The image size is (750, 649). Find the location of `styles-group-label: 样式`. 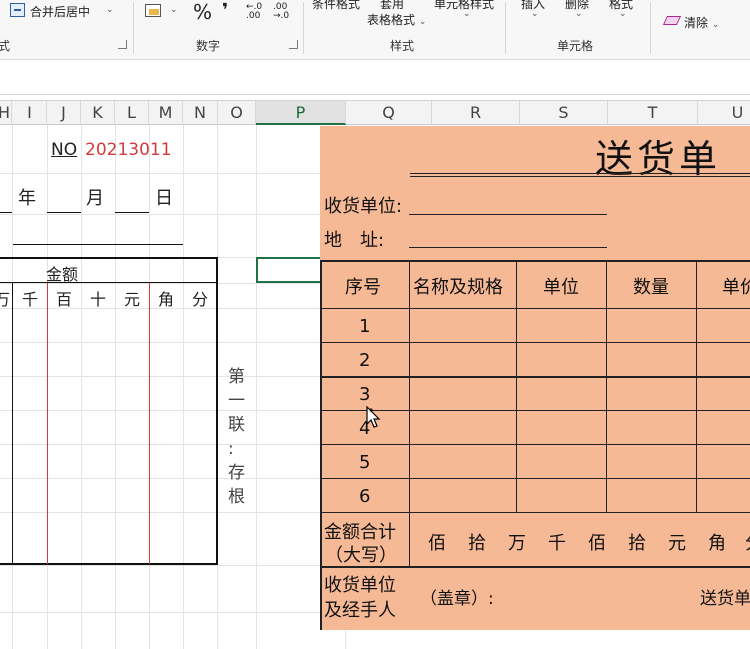

styles-group-label: 样式 is located at coordinates (402, 46).